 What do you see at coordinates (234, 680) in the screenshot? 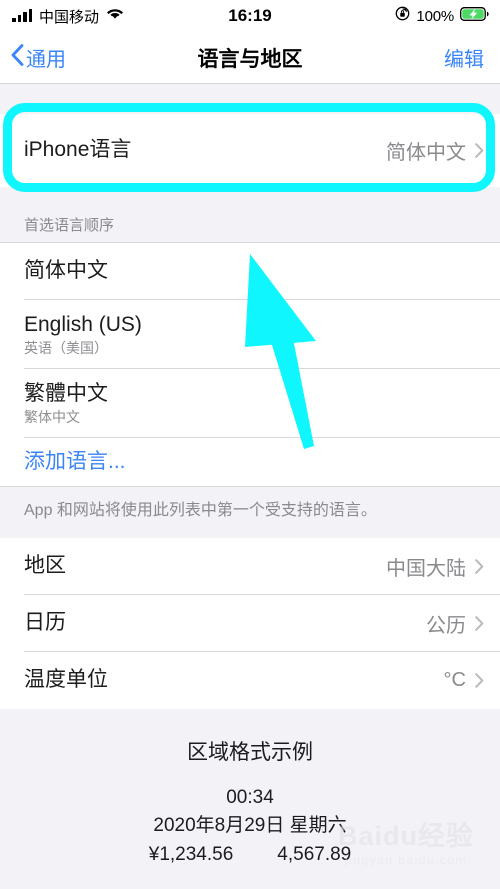
I see `row-temperature-unit-main: 温度单位` at bounding box center [234, 680].